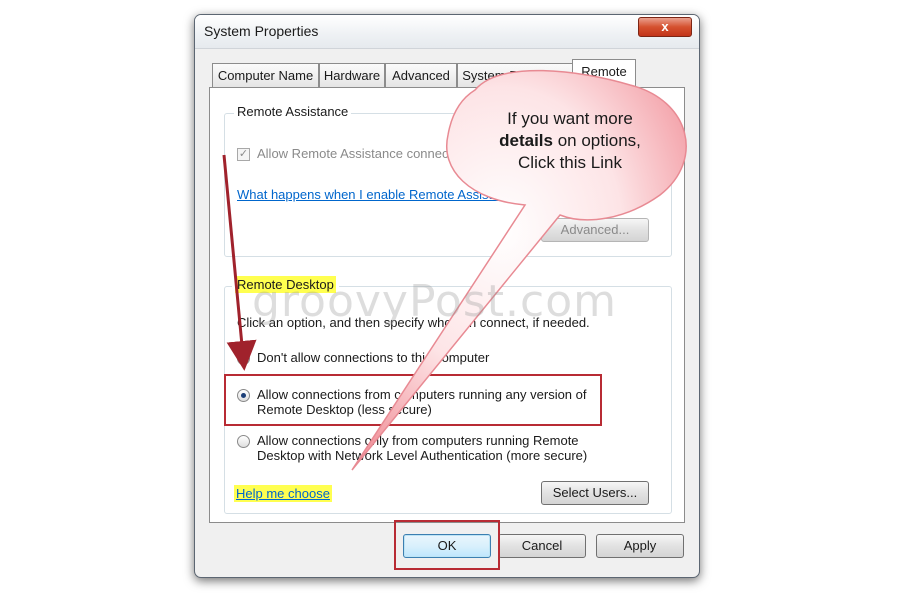 The height and width of the screenshot is (600, 900). I want to click on callout-line-2: details on options,, so click(570, 141).